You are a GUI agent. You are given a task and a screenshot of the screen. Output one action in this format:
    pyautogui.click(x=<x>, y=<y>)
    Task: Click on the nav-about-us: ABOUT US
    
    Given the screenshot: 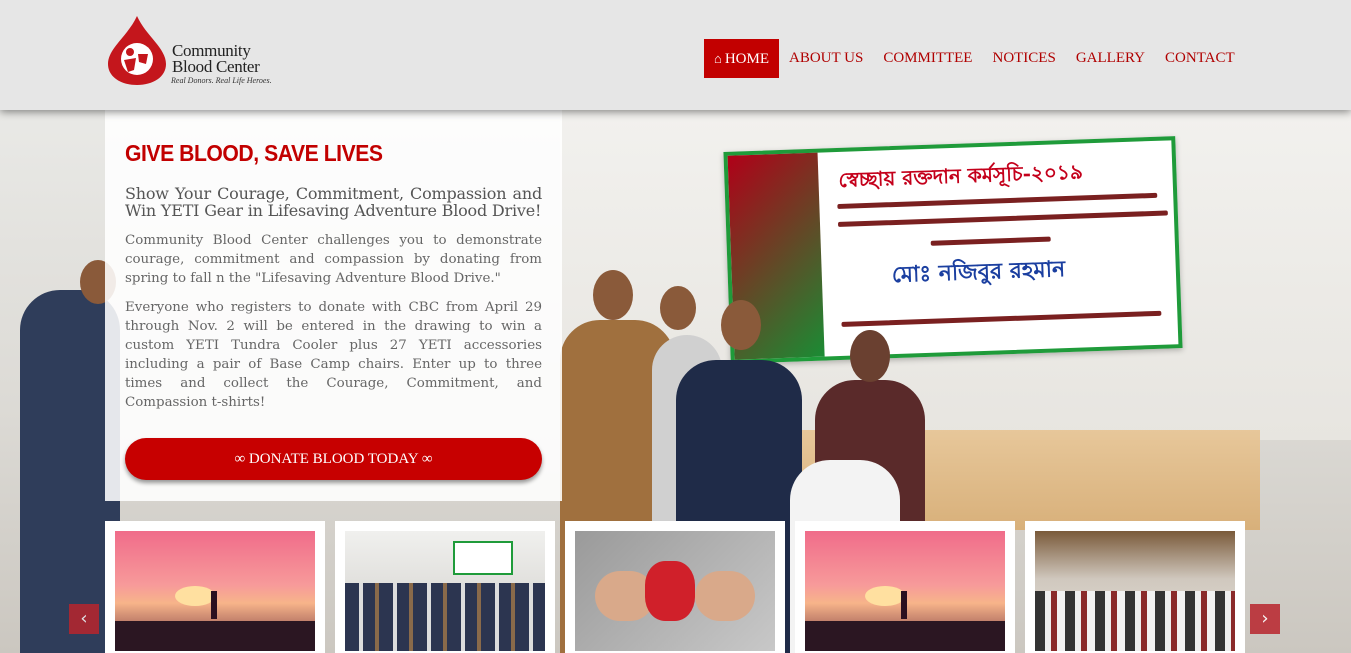 What is the action you would take?
    pyautogui.click(x=826, y=58)
    